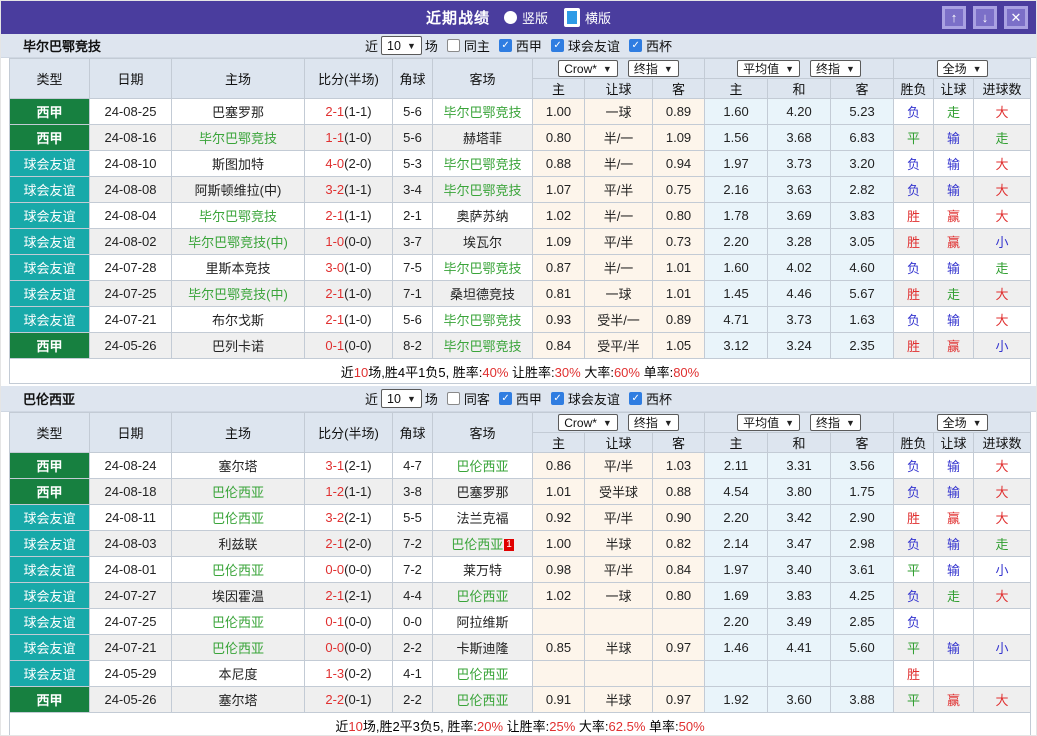 The image size is (1037, 736). I want to click on away-team: 莱万特, so click(482, 569).